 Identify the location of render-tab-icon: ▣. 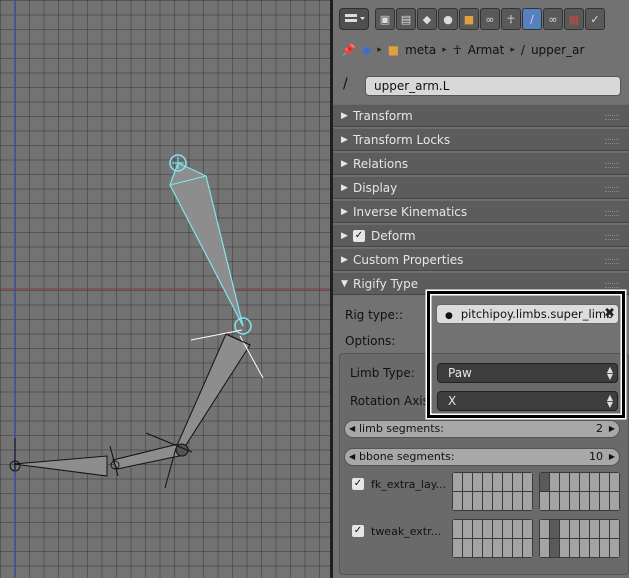
(385, 19).